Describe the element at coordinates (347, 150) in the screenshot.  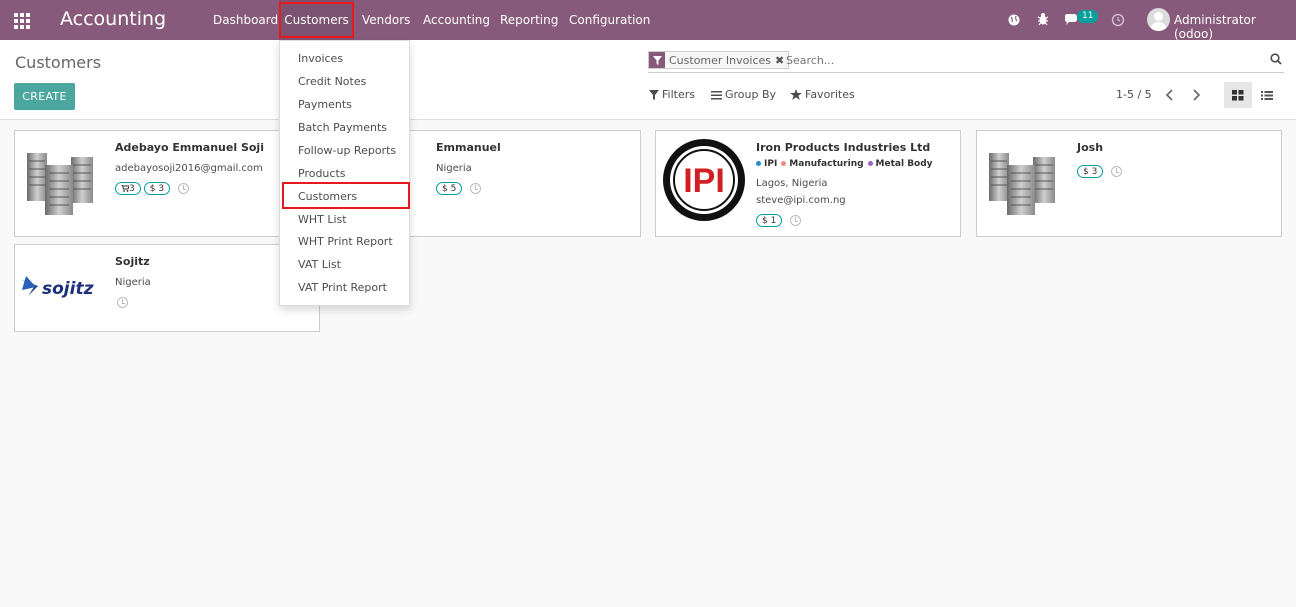
I see `dropdown-item-follow-up-reports: Follow-up Reports` at that location.